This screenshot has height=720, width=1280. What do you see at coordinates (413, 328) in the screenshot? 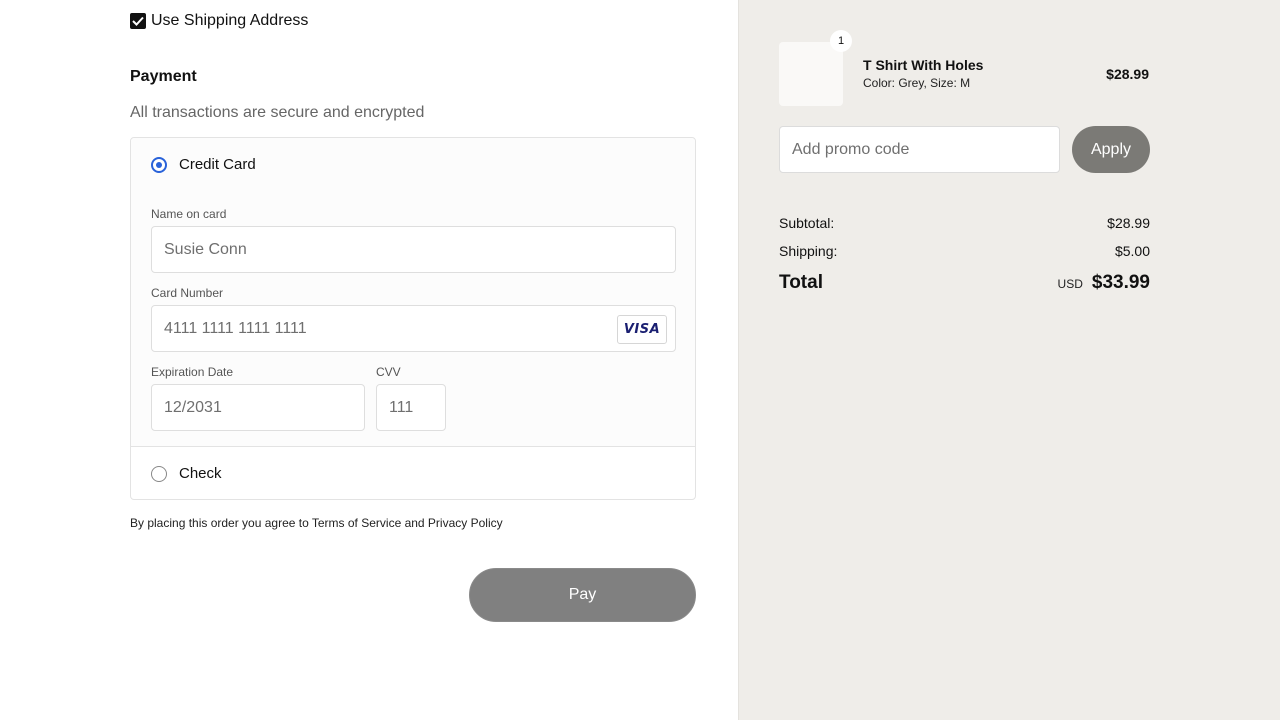
I see `card-number-field: 4111 1111 1111 1111 VISA` at bounding box center [413, 328].